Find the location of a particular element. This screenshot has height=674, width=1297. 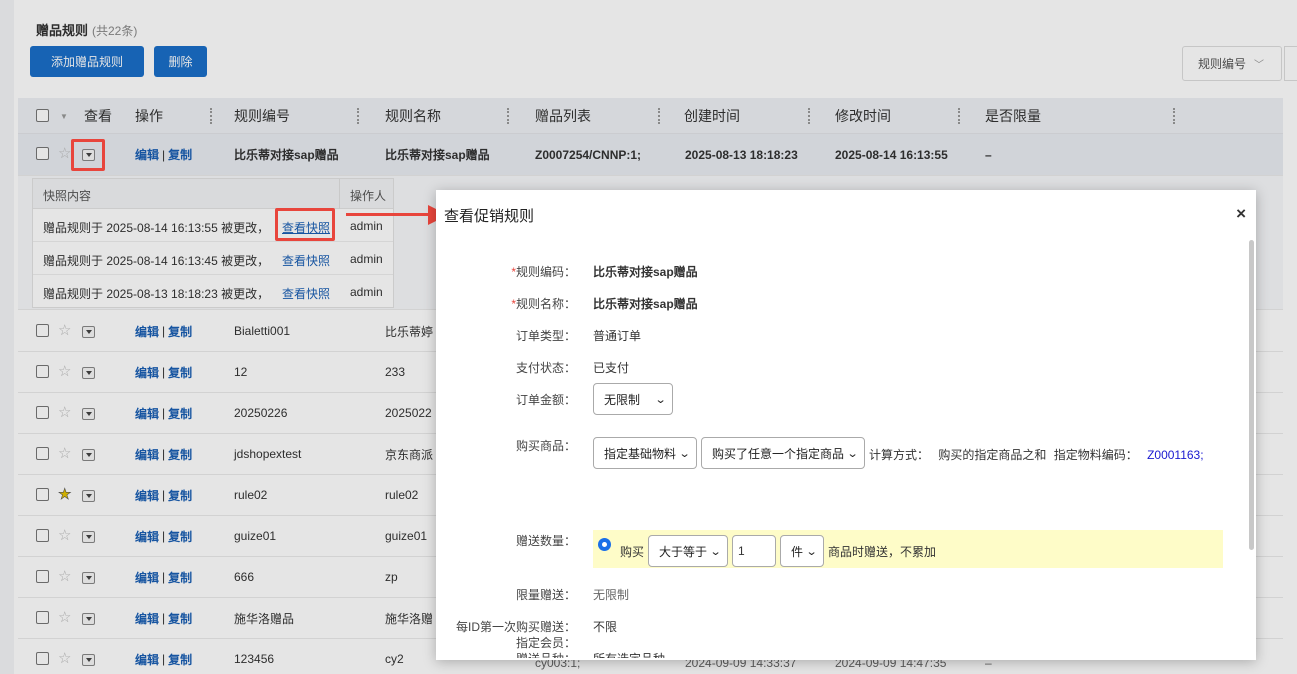

modal-title: 查看促销规则 is located at coordinates (489, 216).